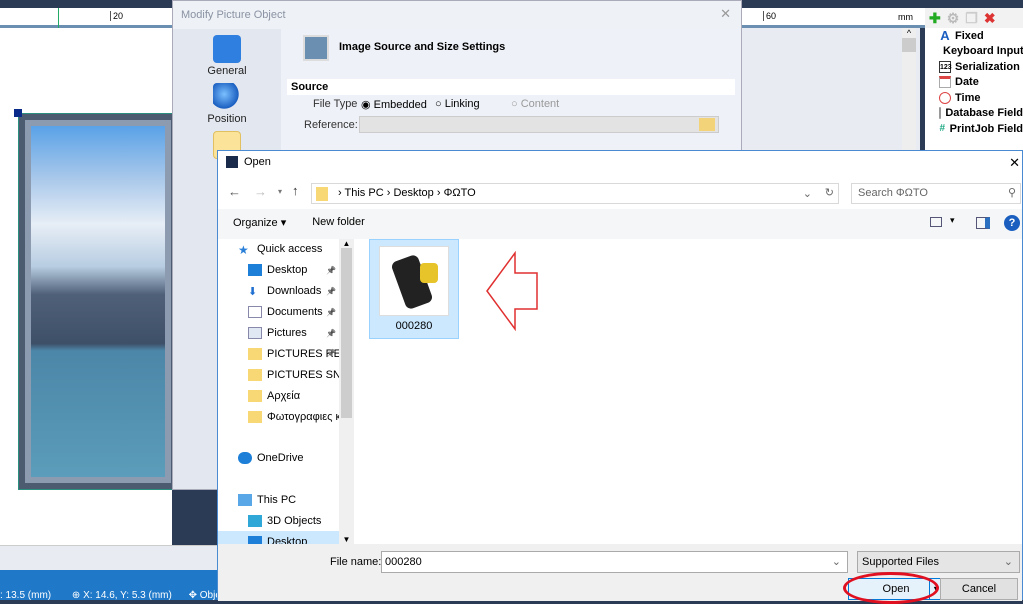 Image resolution: width=1023 pixels, height=604 pixels. What do you see at coordinates (539, 124) in the screenshot?
I see `reference-input` at bounding box center [539, 124].